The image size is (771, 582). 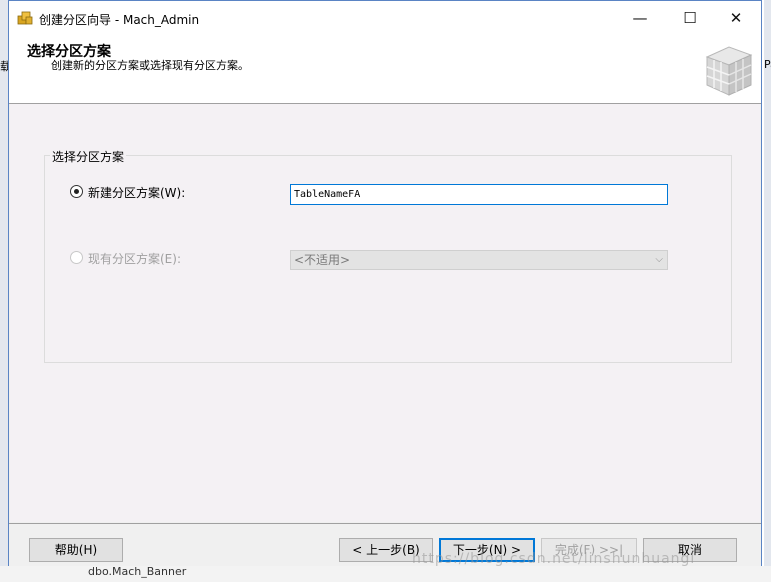 I want to click on radio-existing-scheme, so click(x=76, y=257).